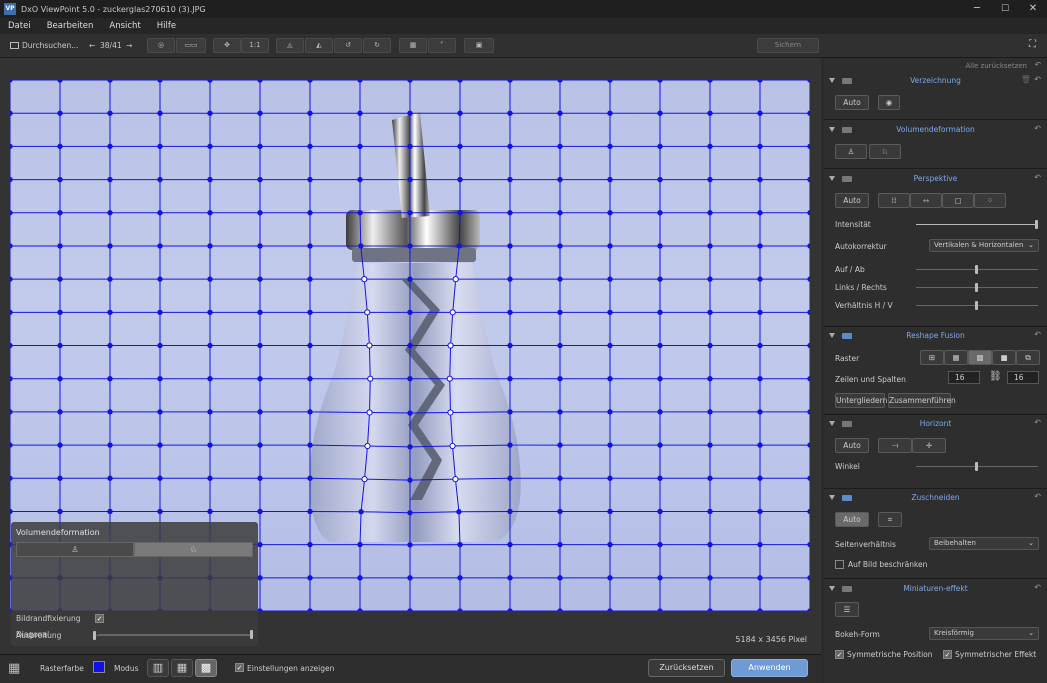 The image size is (1047, 683). What do you see at coordinates (1032, 44) in the screenshot?
I see `fullscreen-icon: ⛶` at bounding box center [1032, 44].